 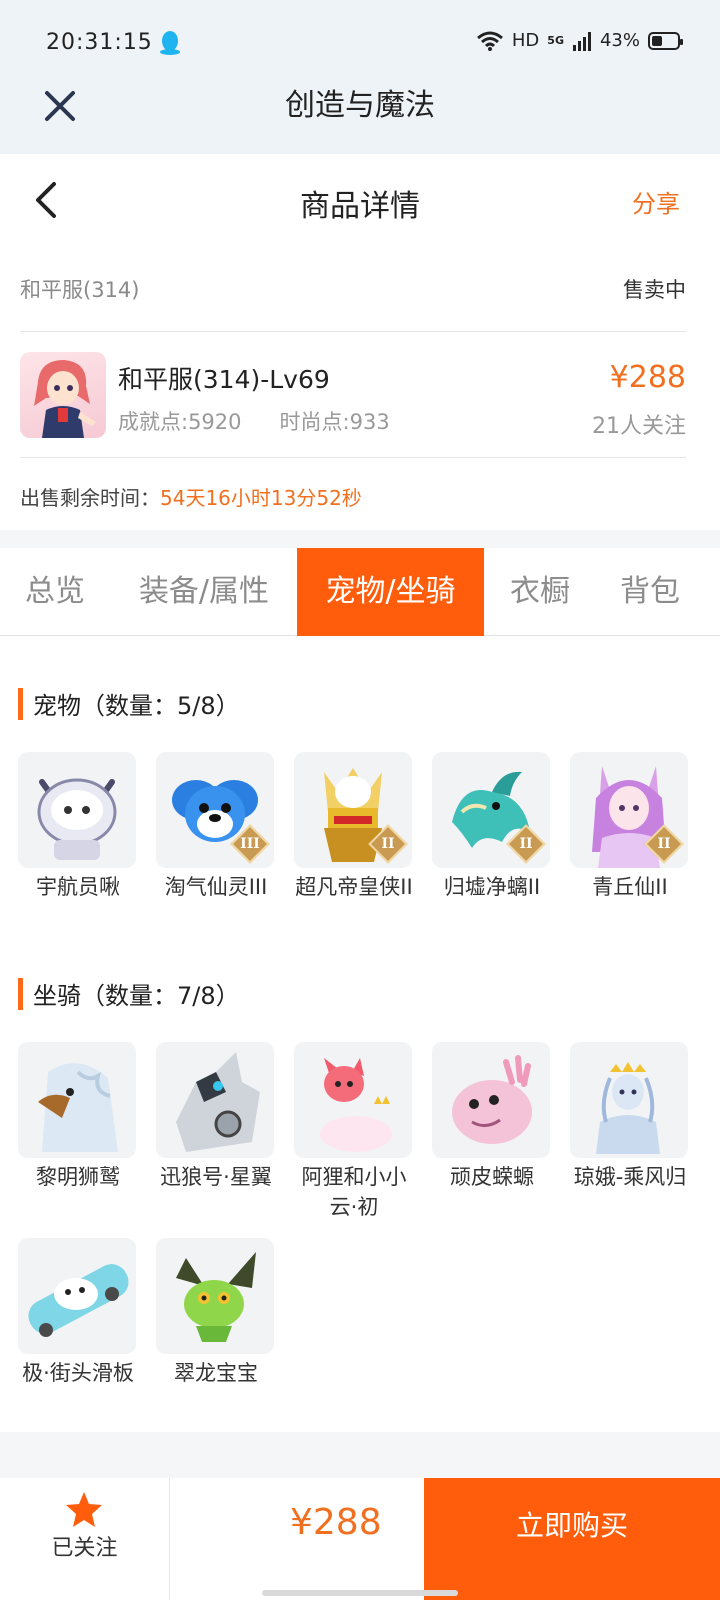 What do you see at coordinates (224, 379) in the screenshot?
I see `account-name: 和平服(314)-Lv69` at bounding box center [224, 379].